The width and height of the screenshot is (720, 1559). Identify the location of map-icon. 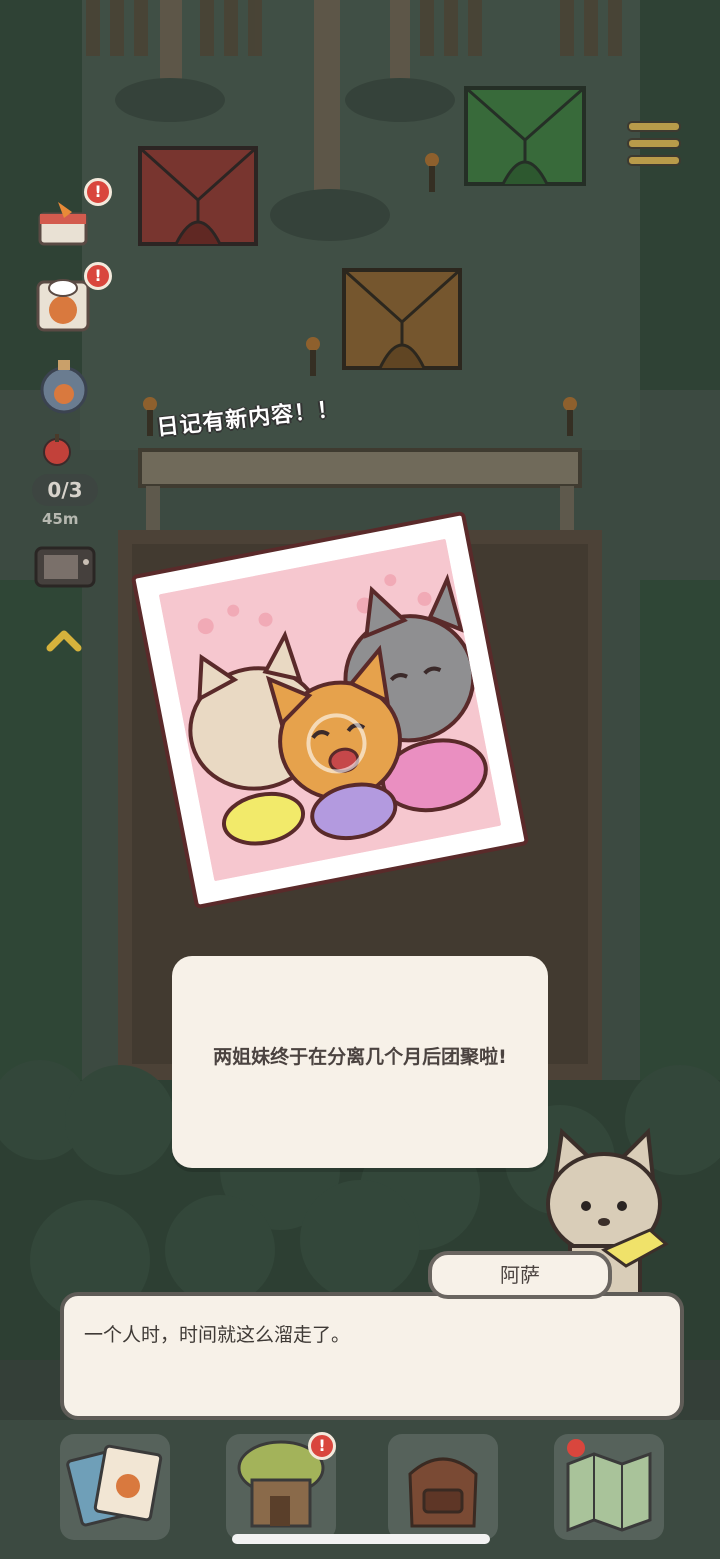
(609, 1486).